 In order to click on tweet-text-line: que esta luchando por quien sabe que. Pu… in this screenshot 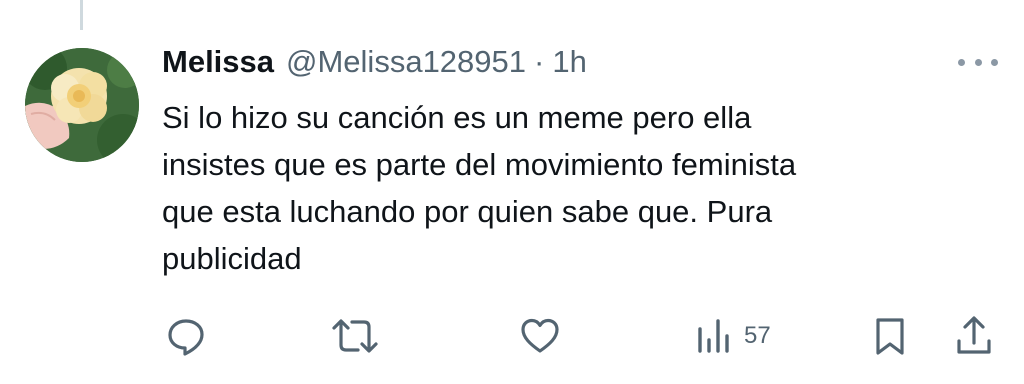, I will do `click(467, 211)`.